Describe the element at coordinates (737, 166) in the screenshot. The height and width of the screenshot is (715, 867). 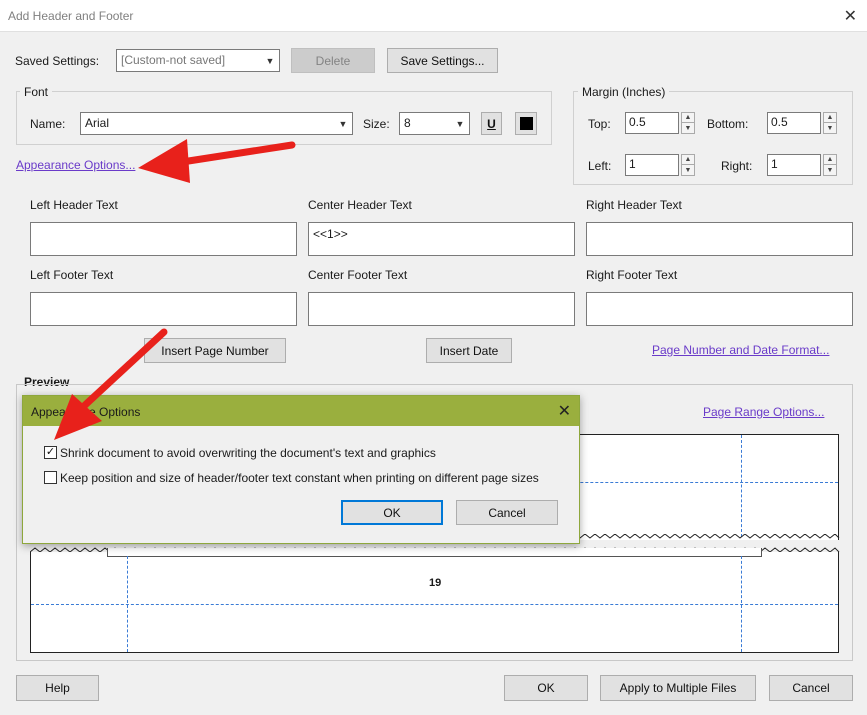
I see `margin-right-label: Right:` at that location.